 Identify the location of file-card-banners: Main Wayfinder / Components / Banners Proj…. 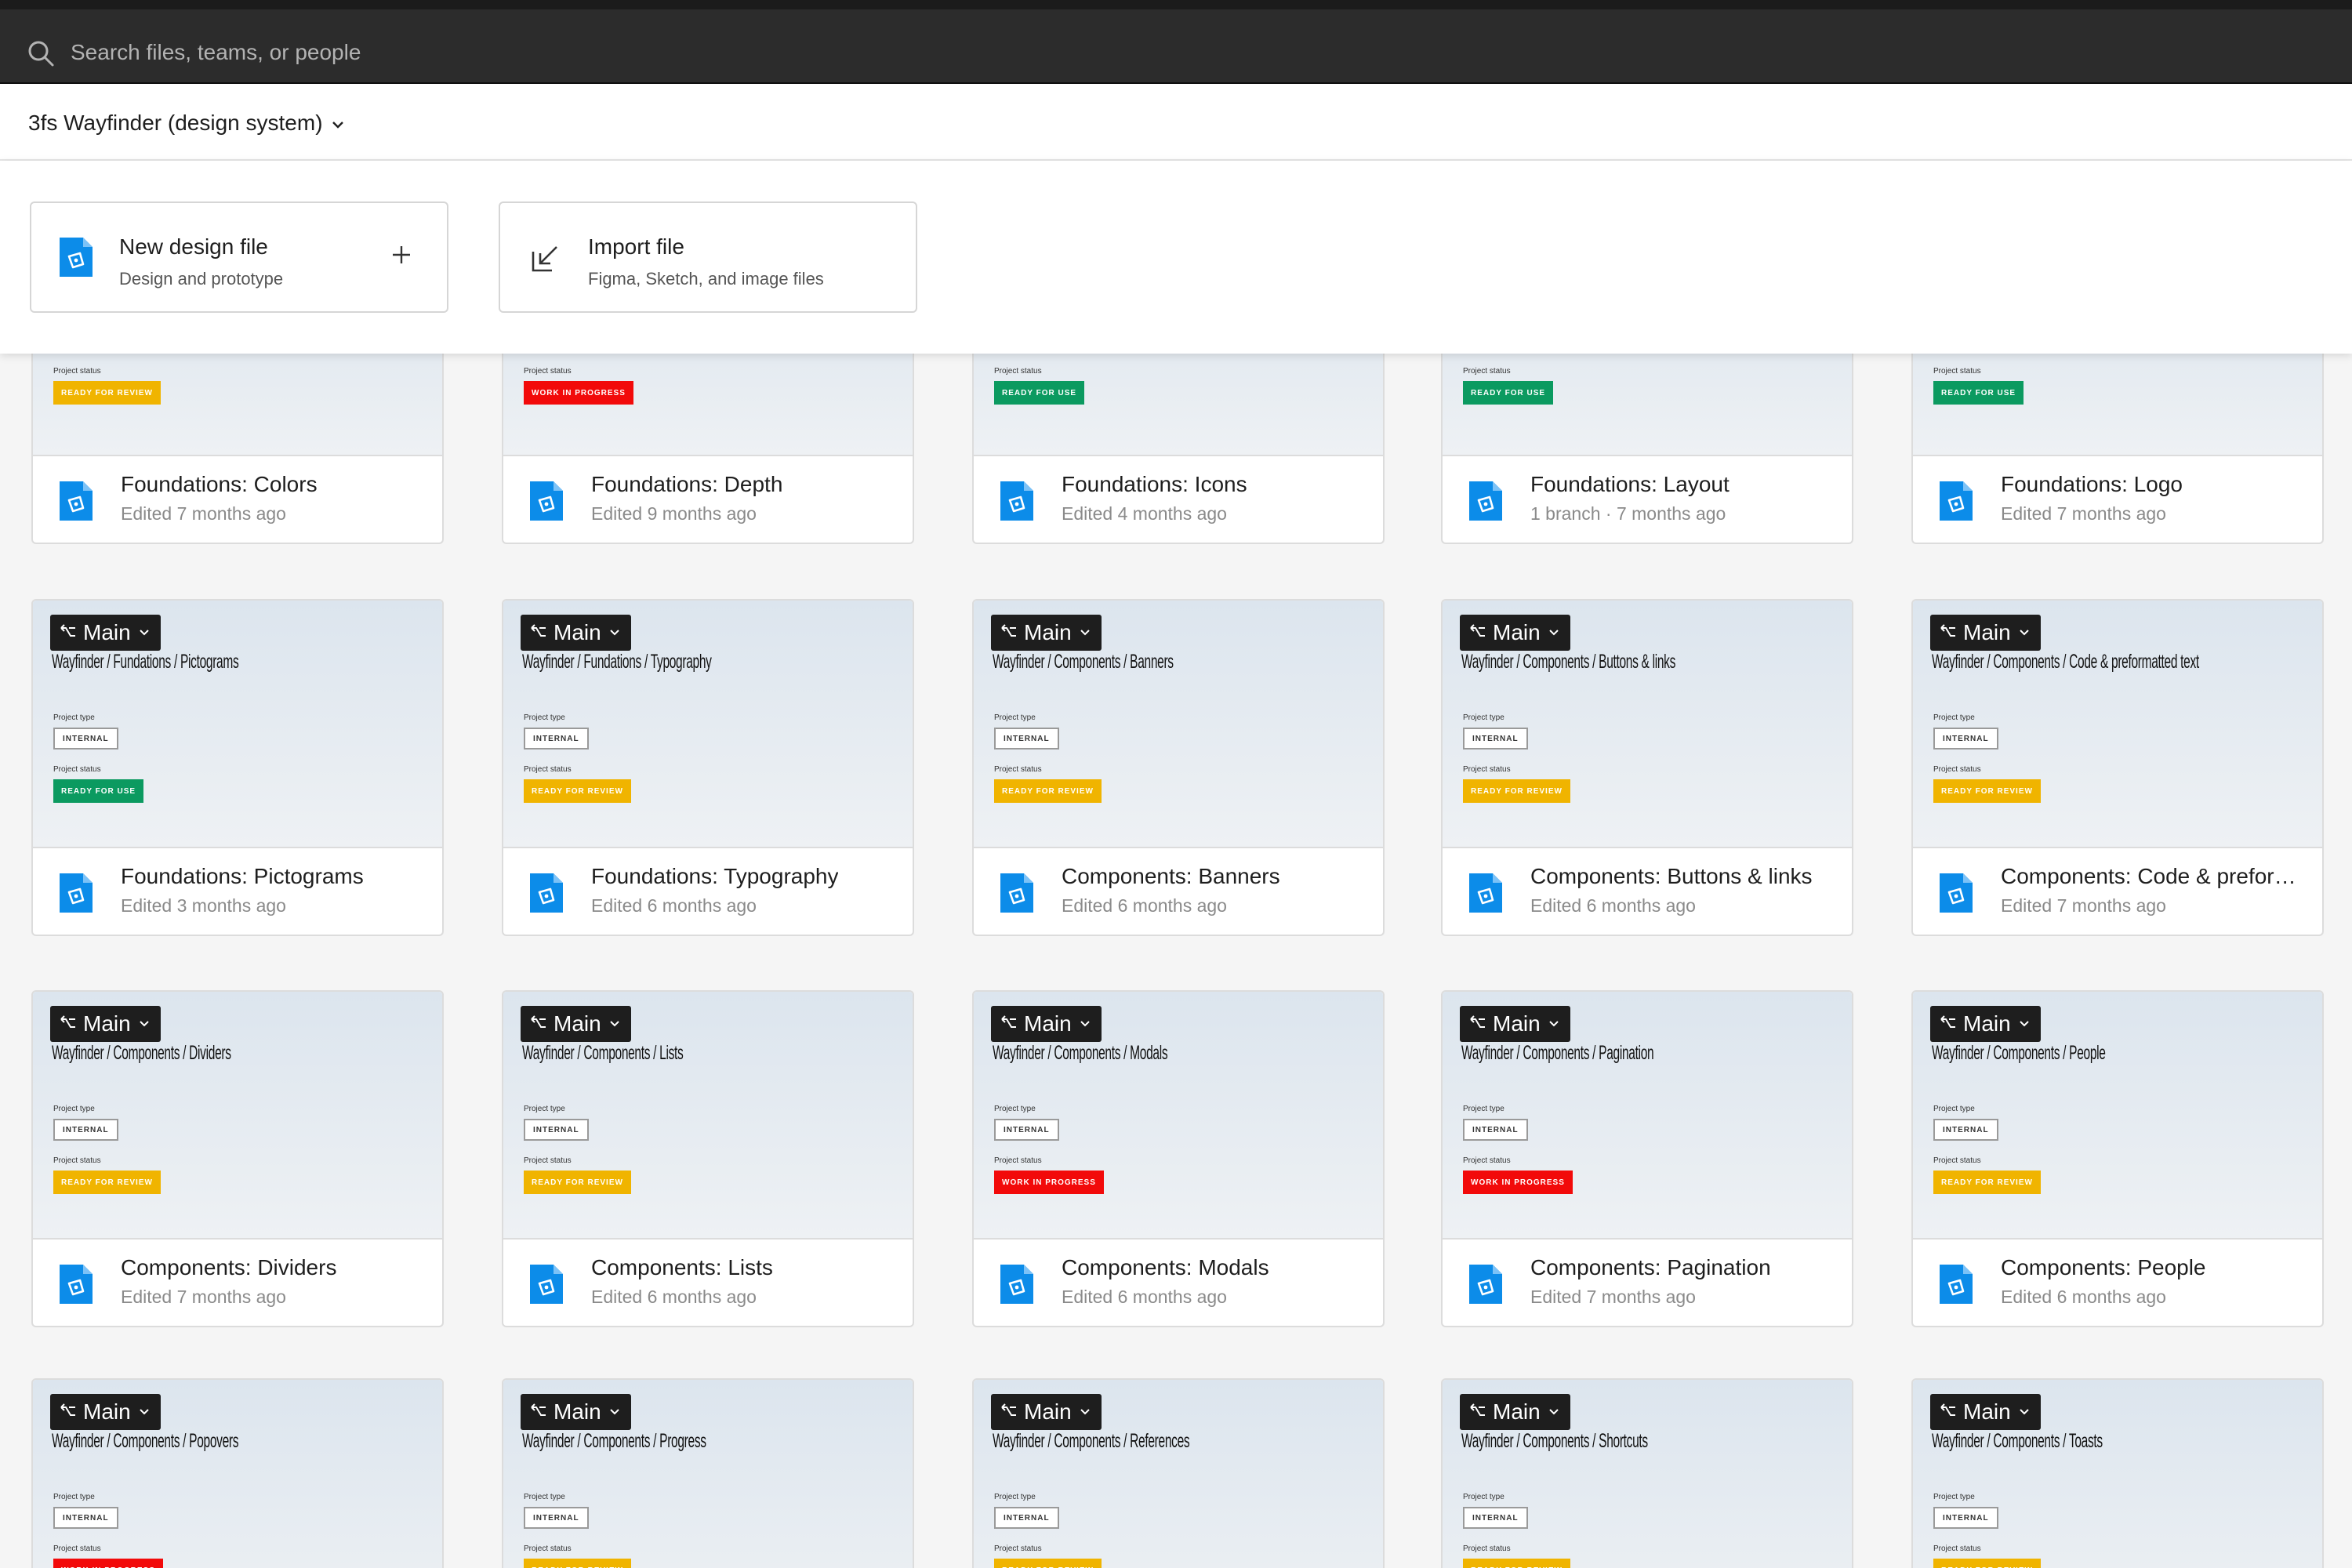
(1178, 767).